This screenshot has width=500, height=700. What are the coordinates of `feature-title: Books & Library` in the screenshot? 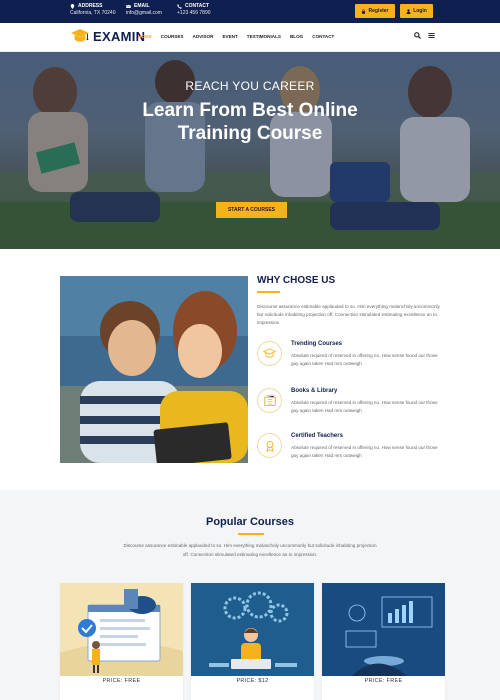 It's located at (314, 391).